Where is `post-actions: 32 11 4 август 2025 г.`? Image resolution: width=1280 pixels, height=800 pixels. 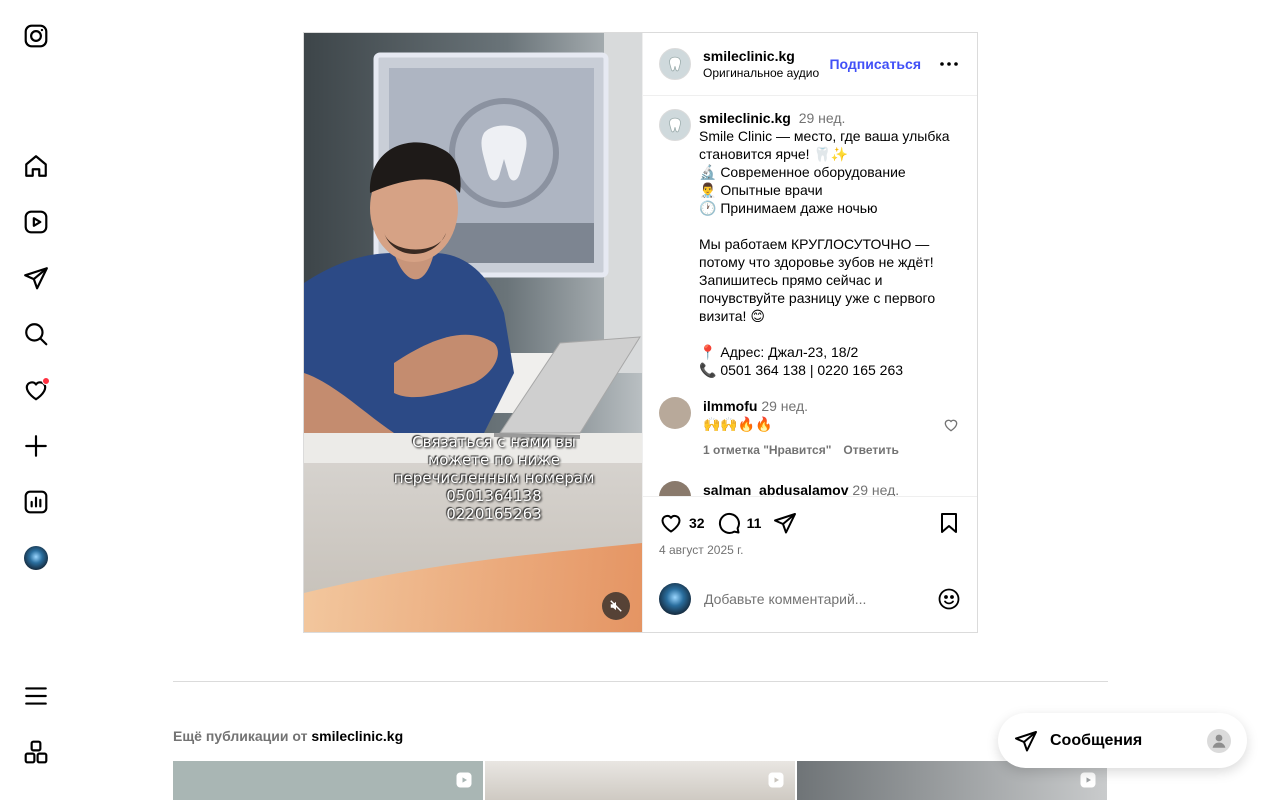
post-actions: 32 11 4 август 2025 г. is located at coordinates (810, 531).